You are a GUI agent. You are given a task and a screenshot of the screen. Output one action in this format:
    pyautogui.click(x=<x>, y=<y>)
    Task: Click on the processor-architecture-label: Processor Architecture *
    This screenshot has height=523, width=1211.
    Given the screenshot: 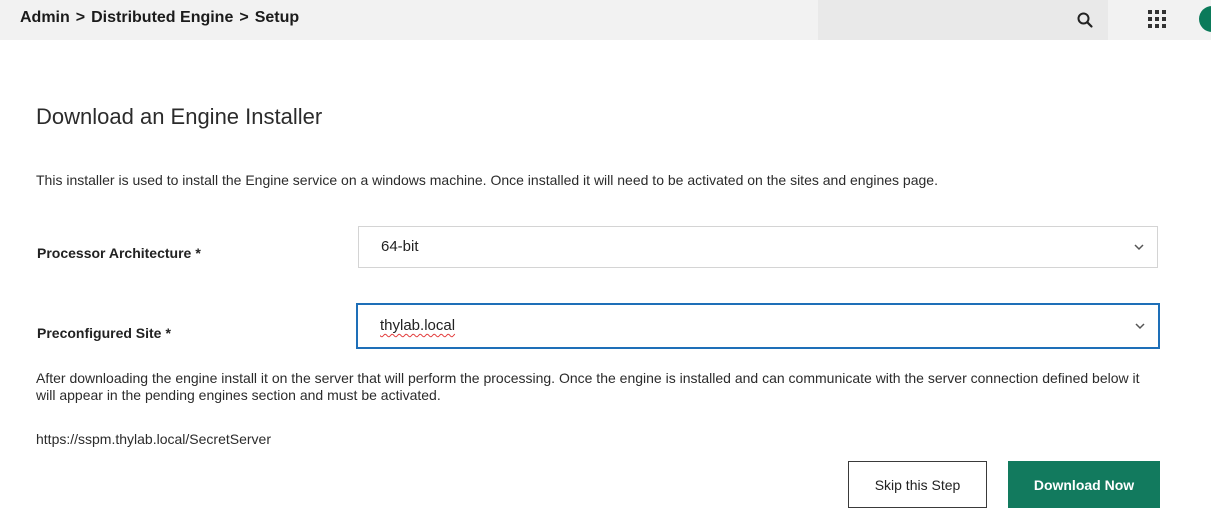 What is the action you would take?
    pyautogui.click(x=119, y=253)
    